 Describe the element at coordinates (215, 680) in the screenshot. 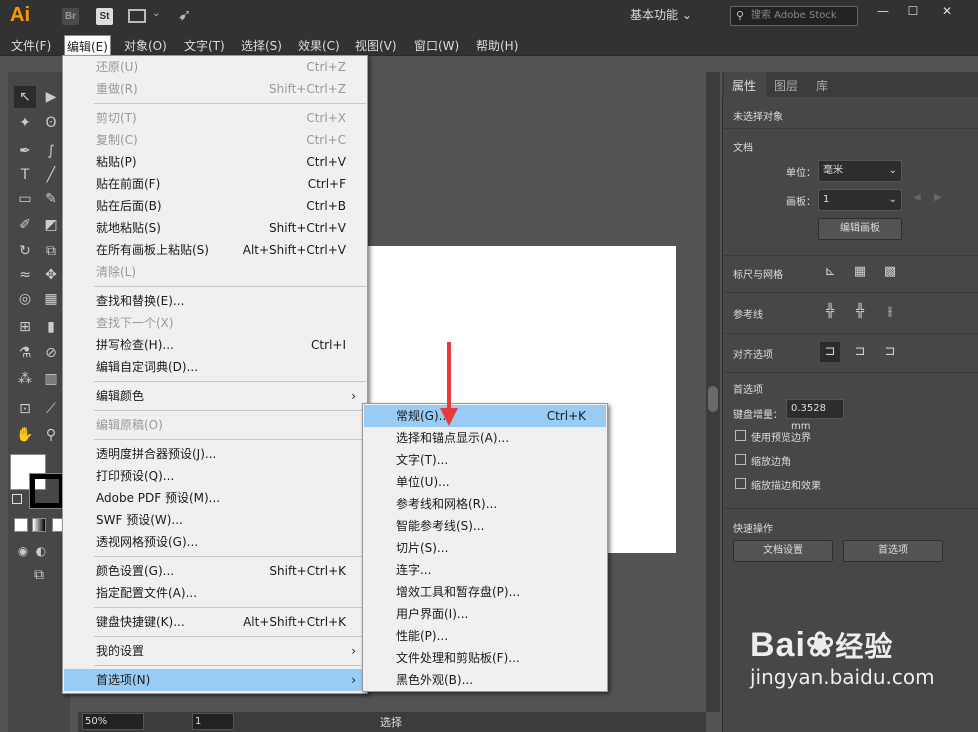

I see `edit-menu-item: 首选项(N) ›` at that location.